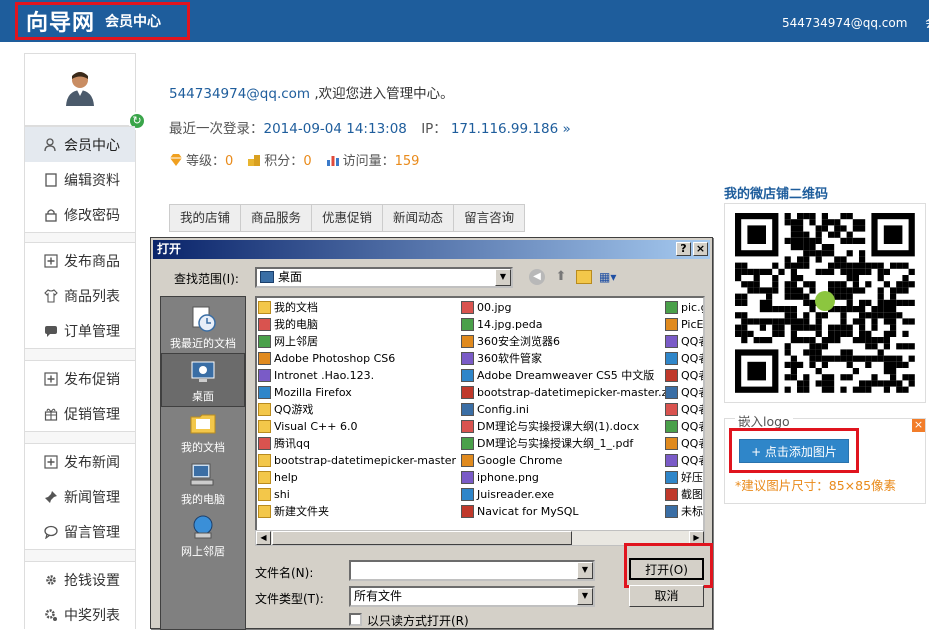 Image resolution: width=929 pixels, height=632 pixels. I want to click on view-menu-icon: ▦▾, so click(610, 277).